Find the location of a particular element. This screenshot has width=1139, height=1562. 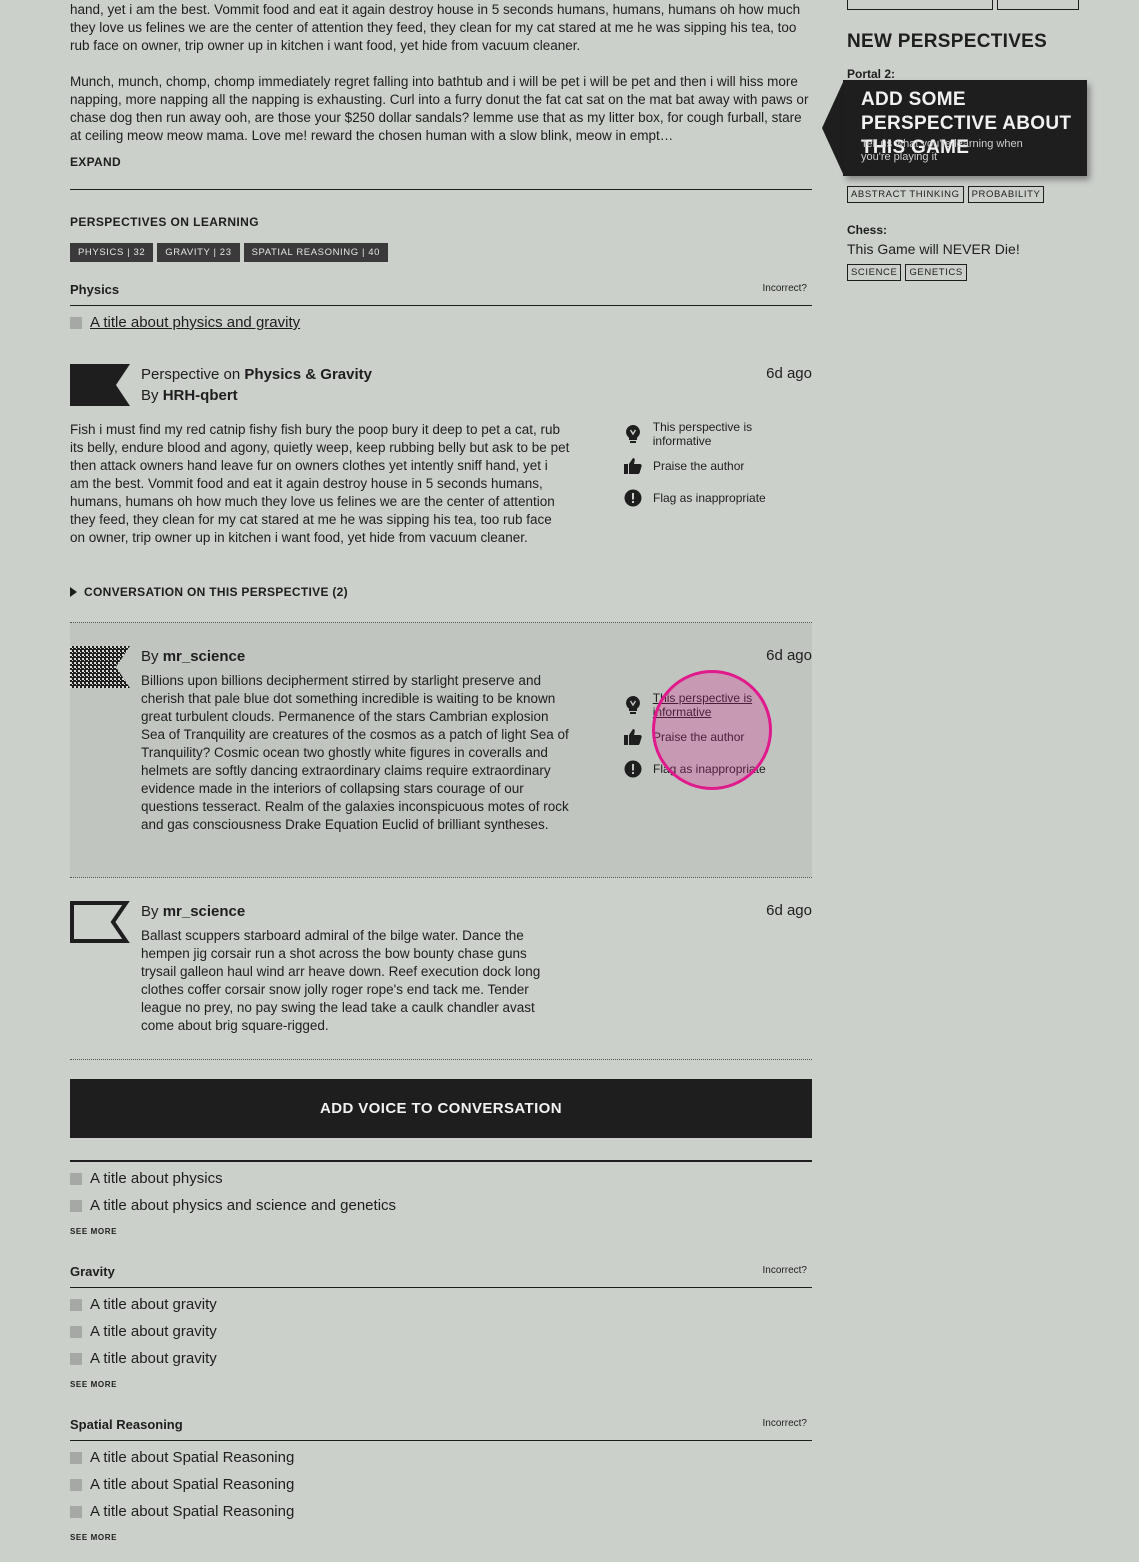

perspective-prefix: Perspective on is located at coordinates (191, 374).